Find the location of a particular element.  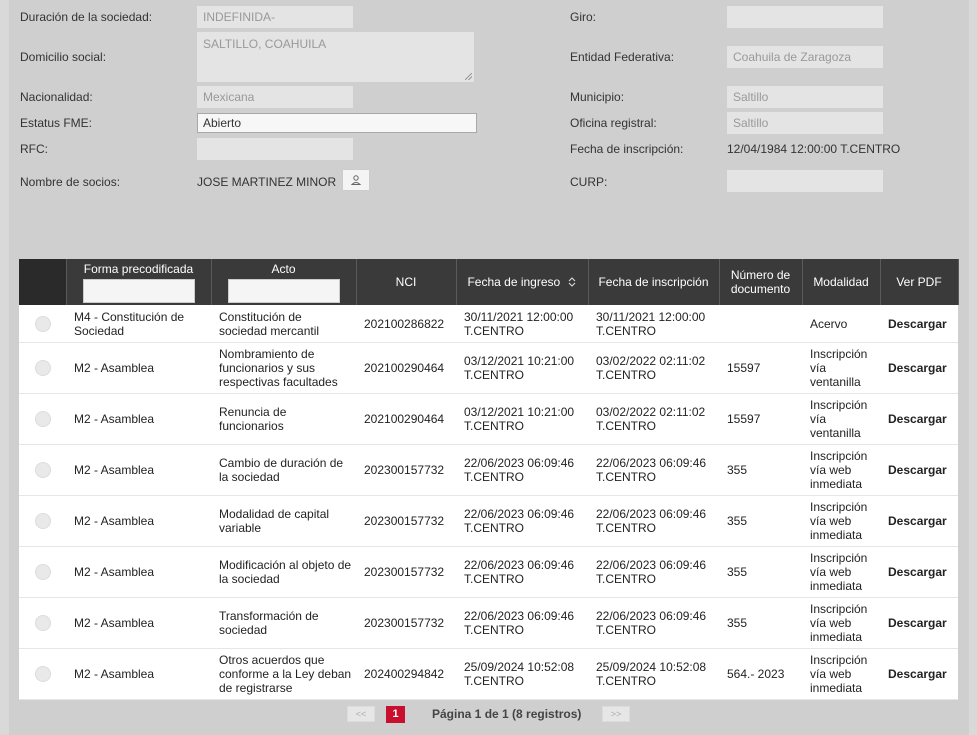

cell-acto: Transformación de sociedad is located at coordinates (283, 623).